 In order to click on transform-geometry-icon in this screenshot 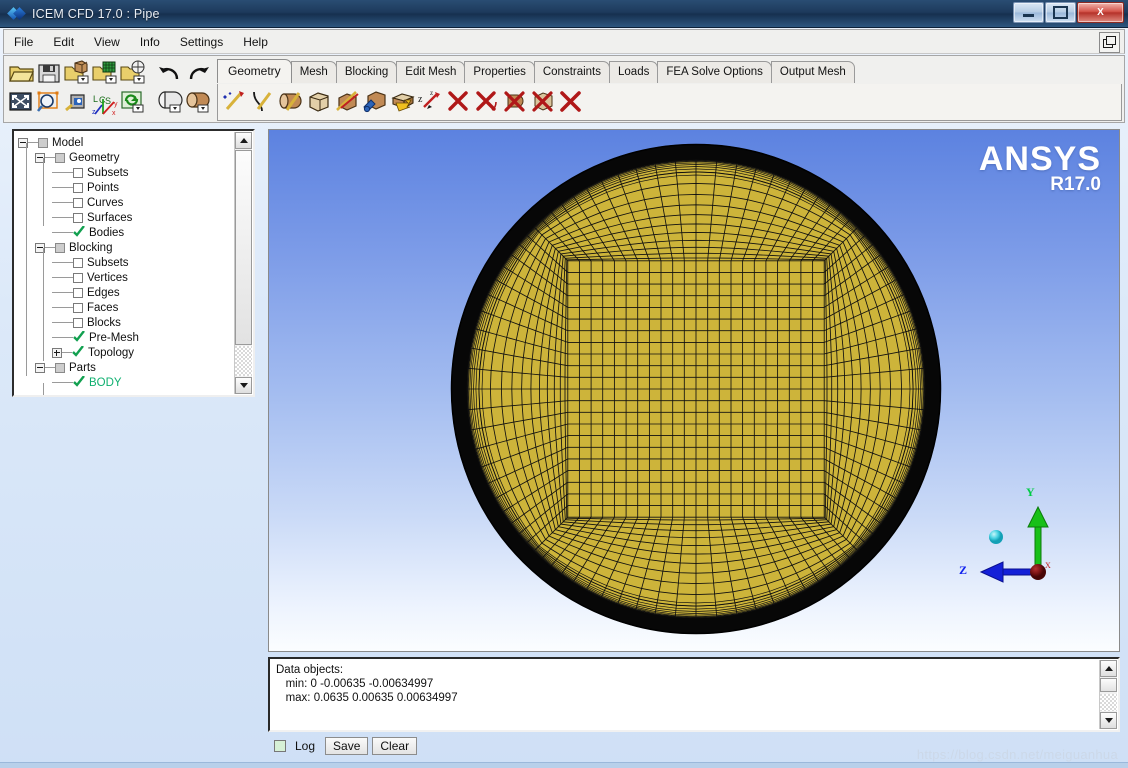, I will do `click(375, 102)`.